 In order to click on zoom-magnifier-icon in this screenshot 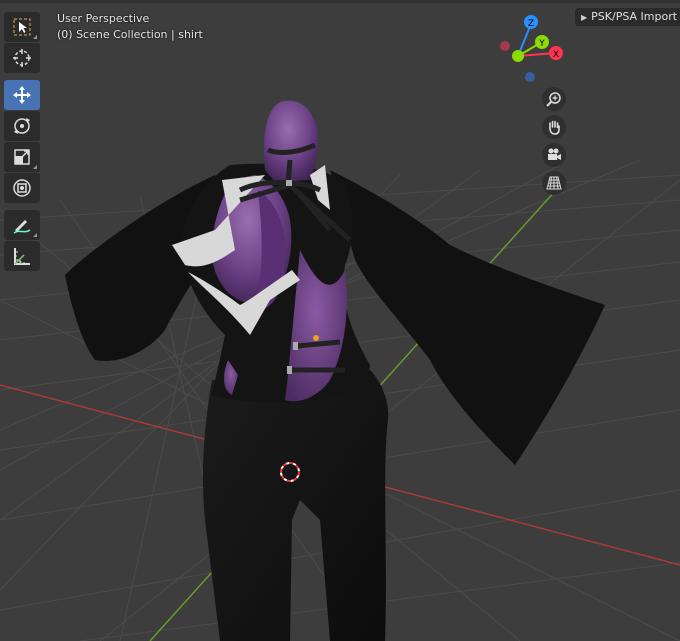, I will do `click(553, 99)`.